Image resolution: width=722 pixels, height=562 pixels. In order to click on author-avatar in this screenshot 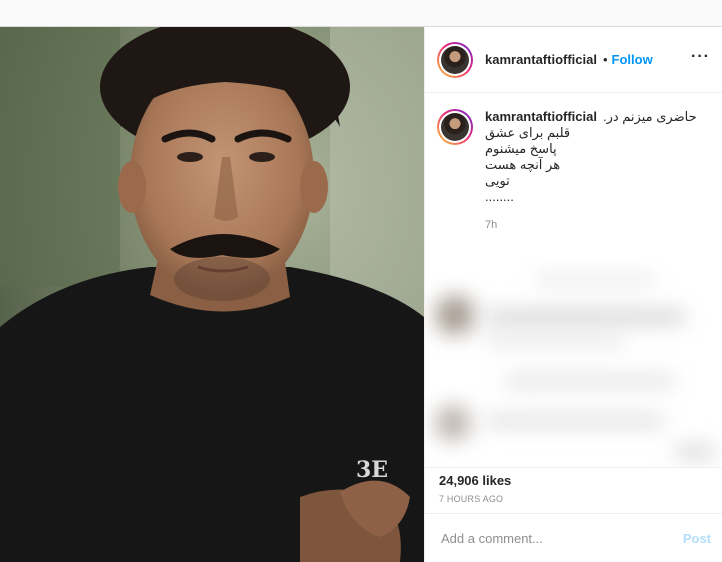, I will do `click(455, 59)`.